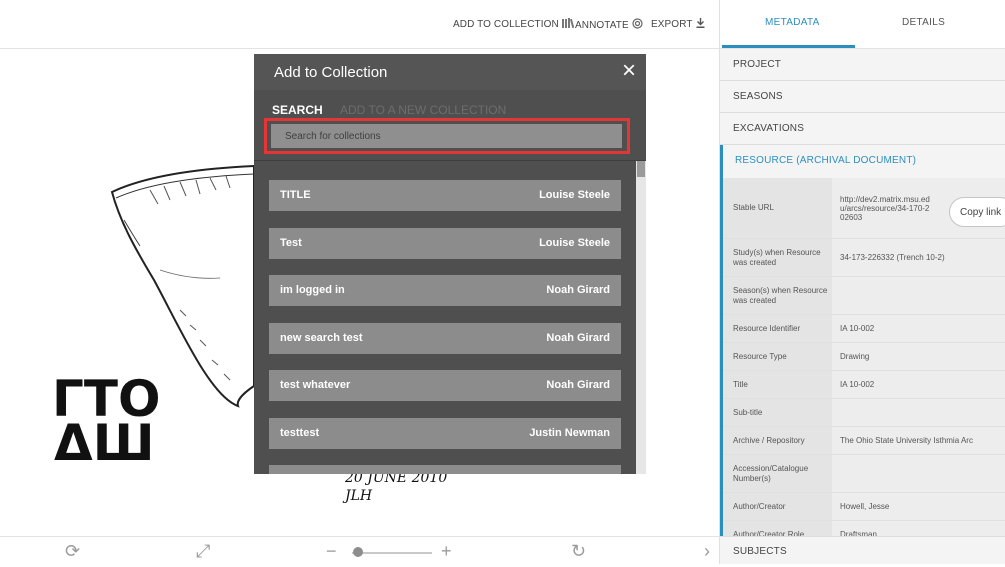  I want to click on section-seasons: SEASONS, so click(862, 97).